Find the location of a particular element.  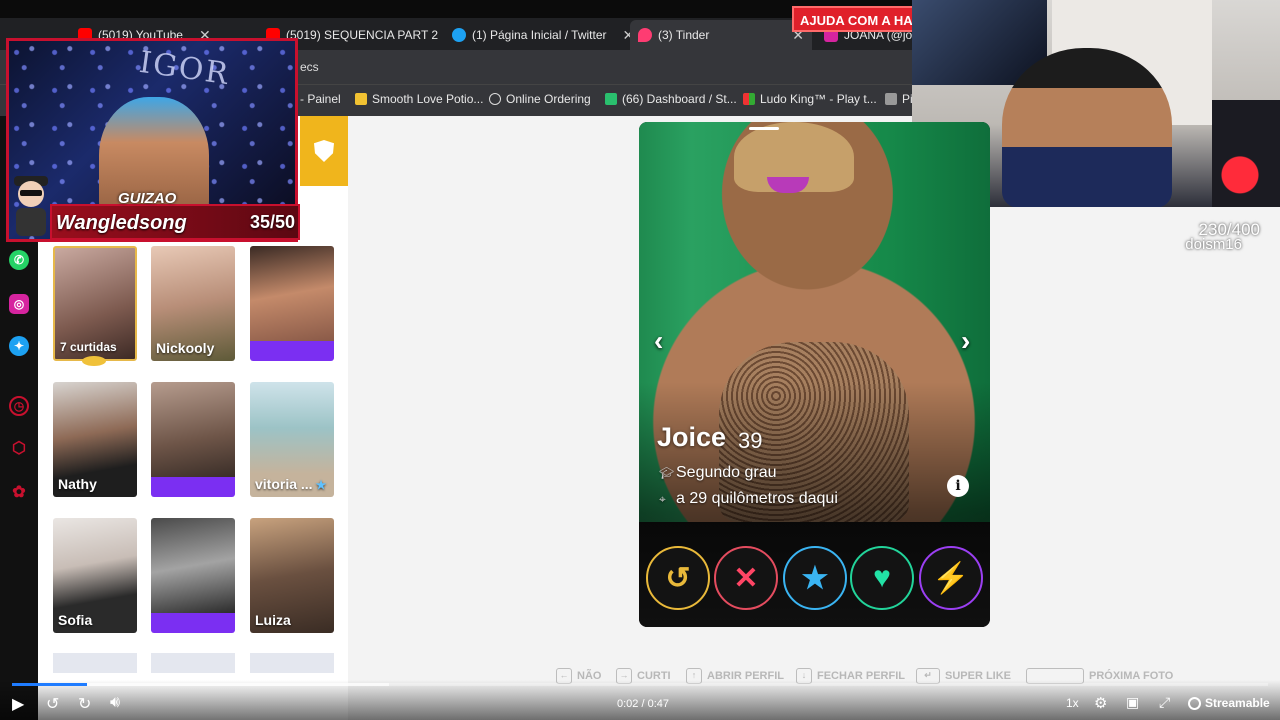

address-text: ecs is located at coordinates (309, 67).